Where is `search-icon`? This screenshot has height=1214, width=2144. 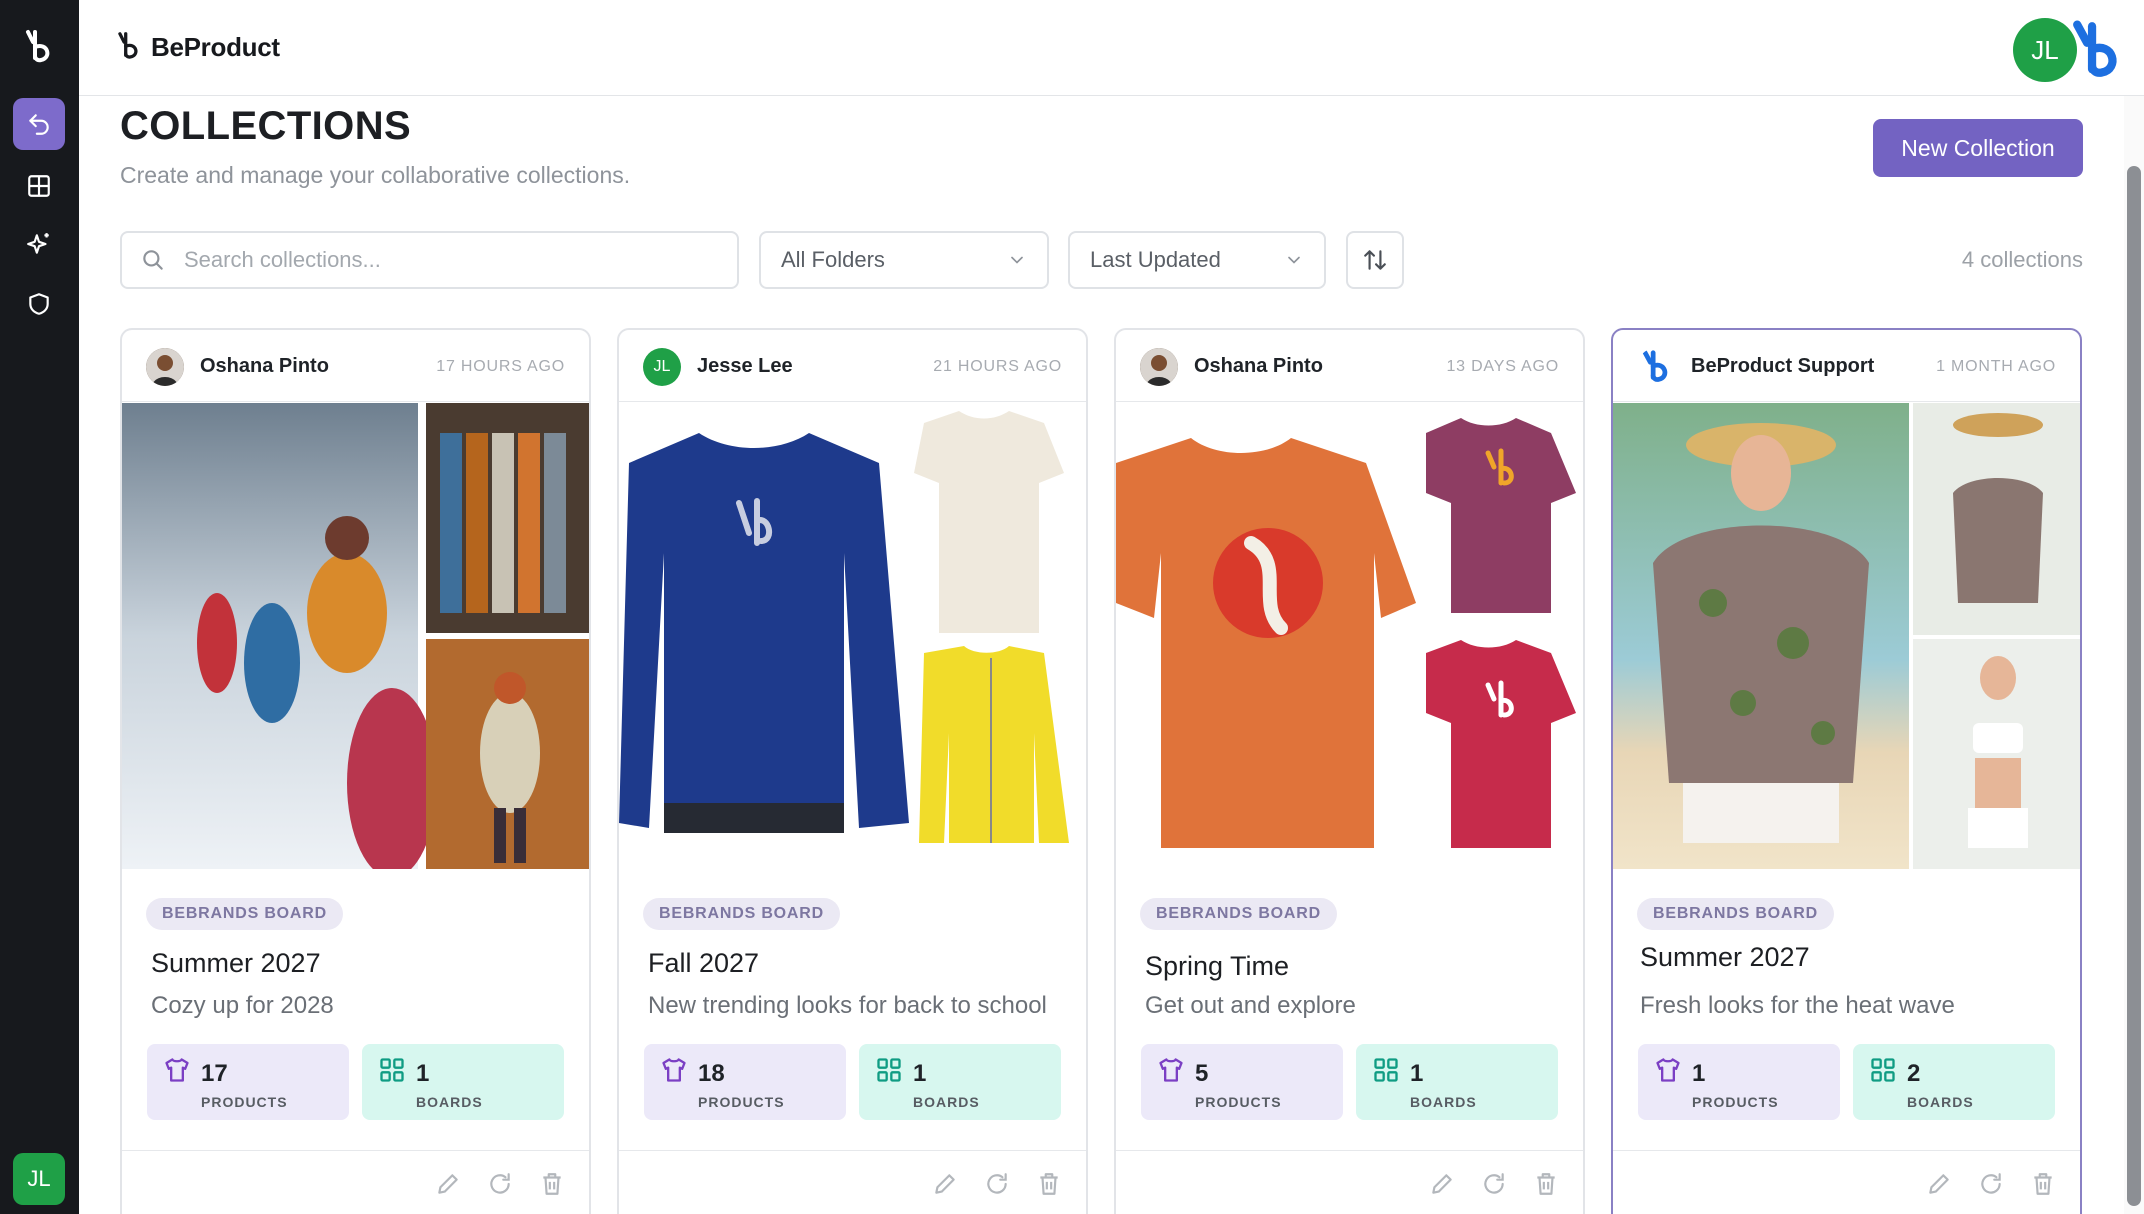 search-icon is located at coordinates (153, 260).